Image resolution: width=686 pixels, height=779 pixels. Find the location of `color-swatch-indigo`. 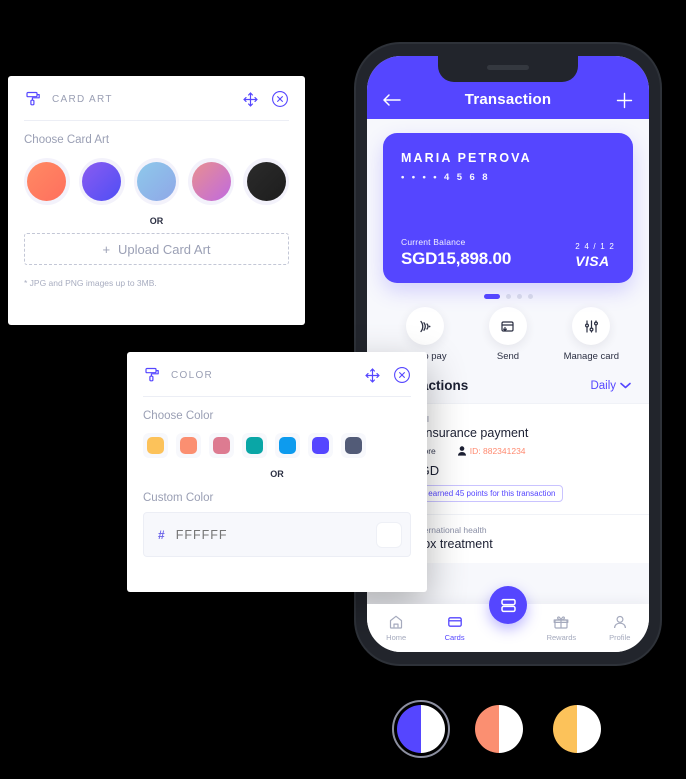

color-swatch-indigo is located at coordinates (320, 445).